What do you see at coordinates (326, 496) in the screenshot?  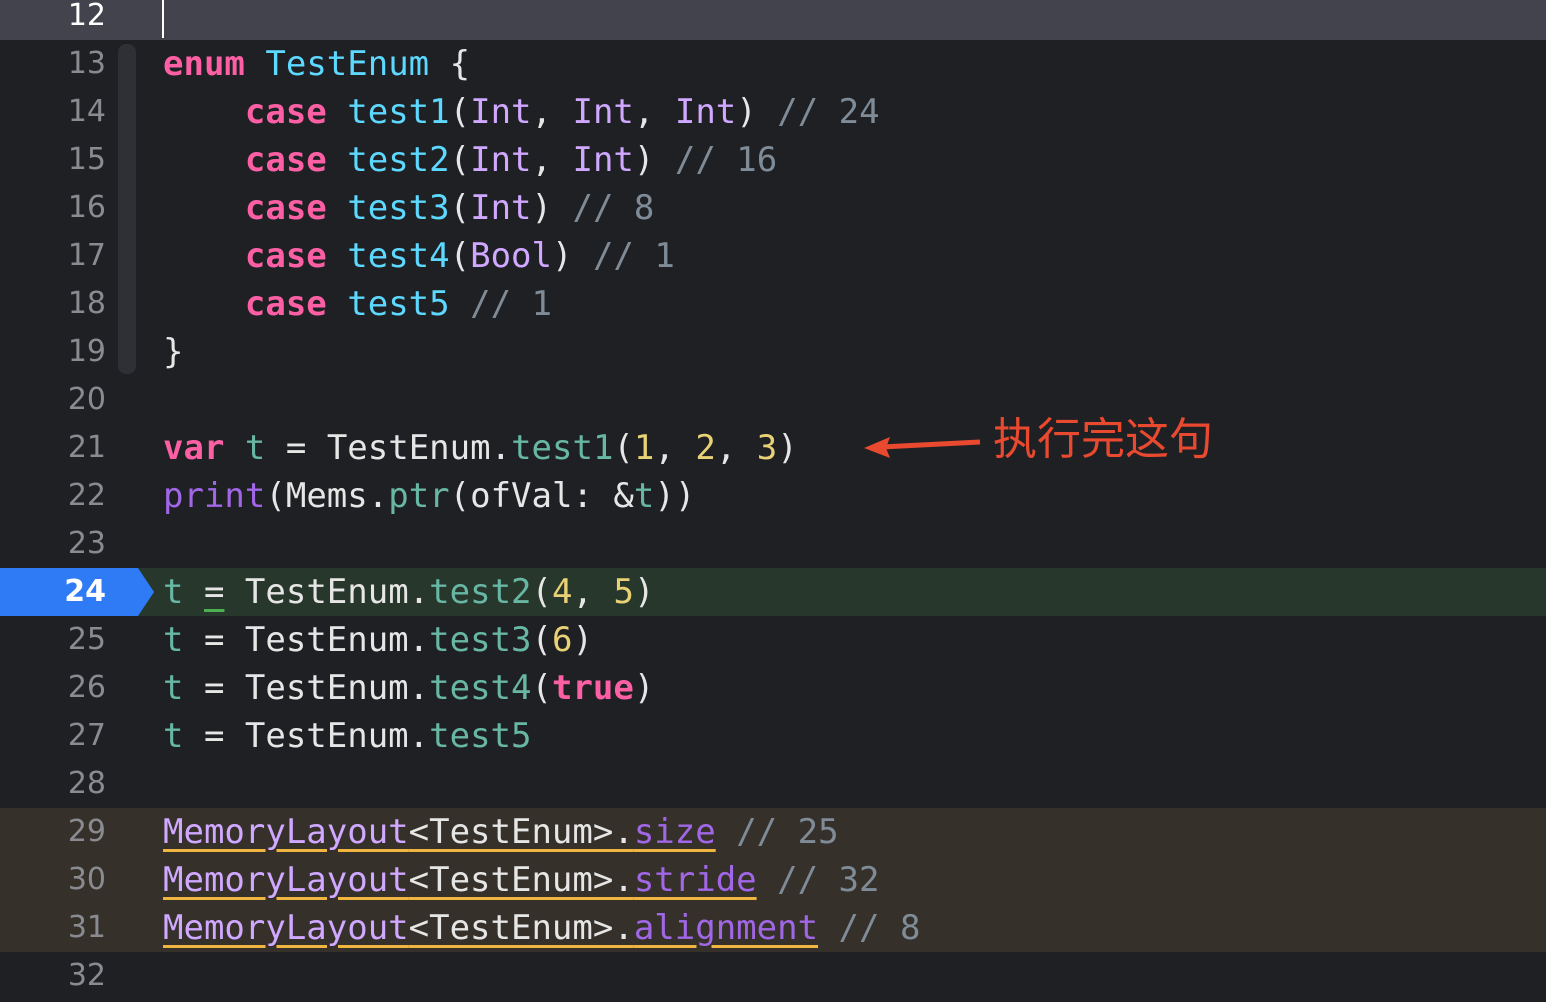 I see `code-token: Mems` at bounding box center [326, 496].